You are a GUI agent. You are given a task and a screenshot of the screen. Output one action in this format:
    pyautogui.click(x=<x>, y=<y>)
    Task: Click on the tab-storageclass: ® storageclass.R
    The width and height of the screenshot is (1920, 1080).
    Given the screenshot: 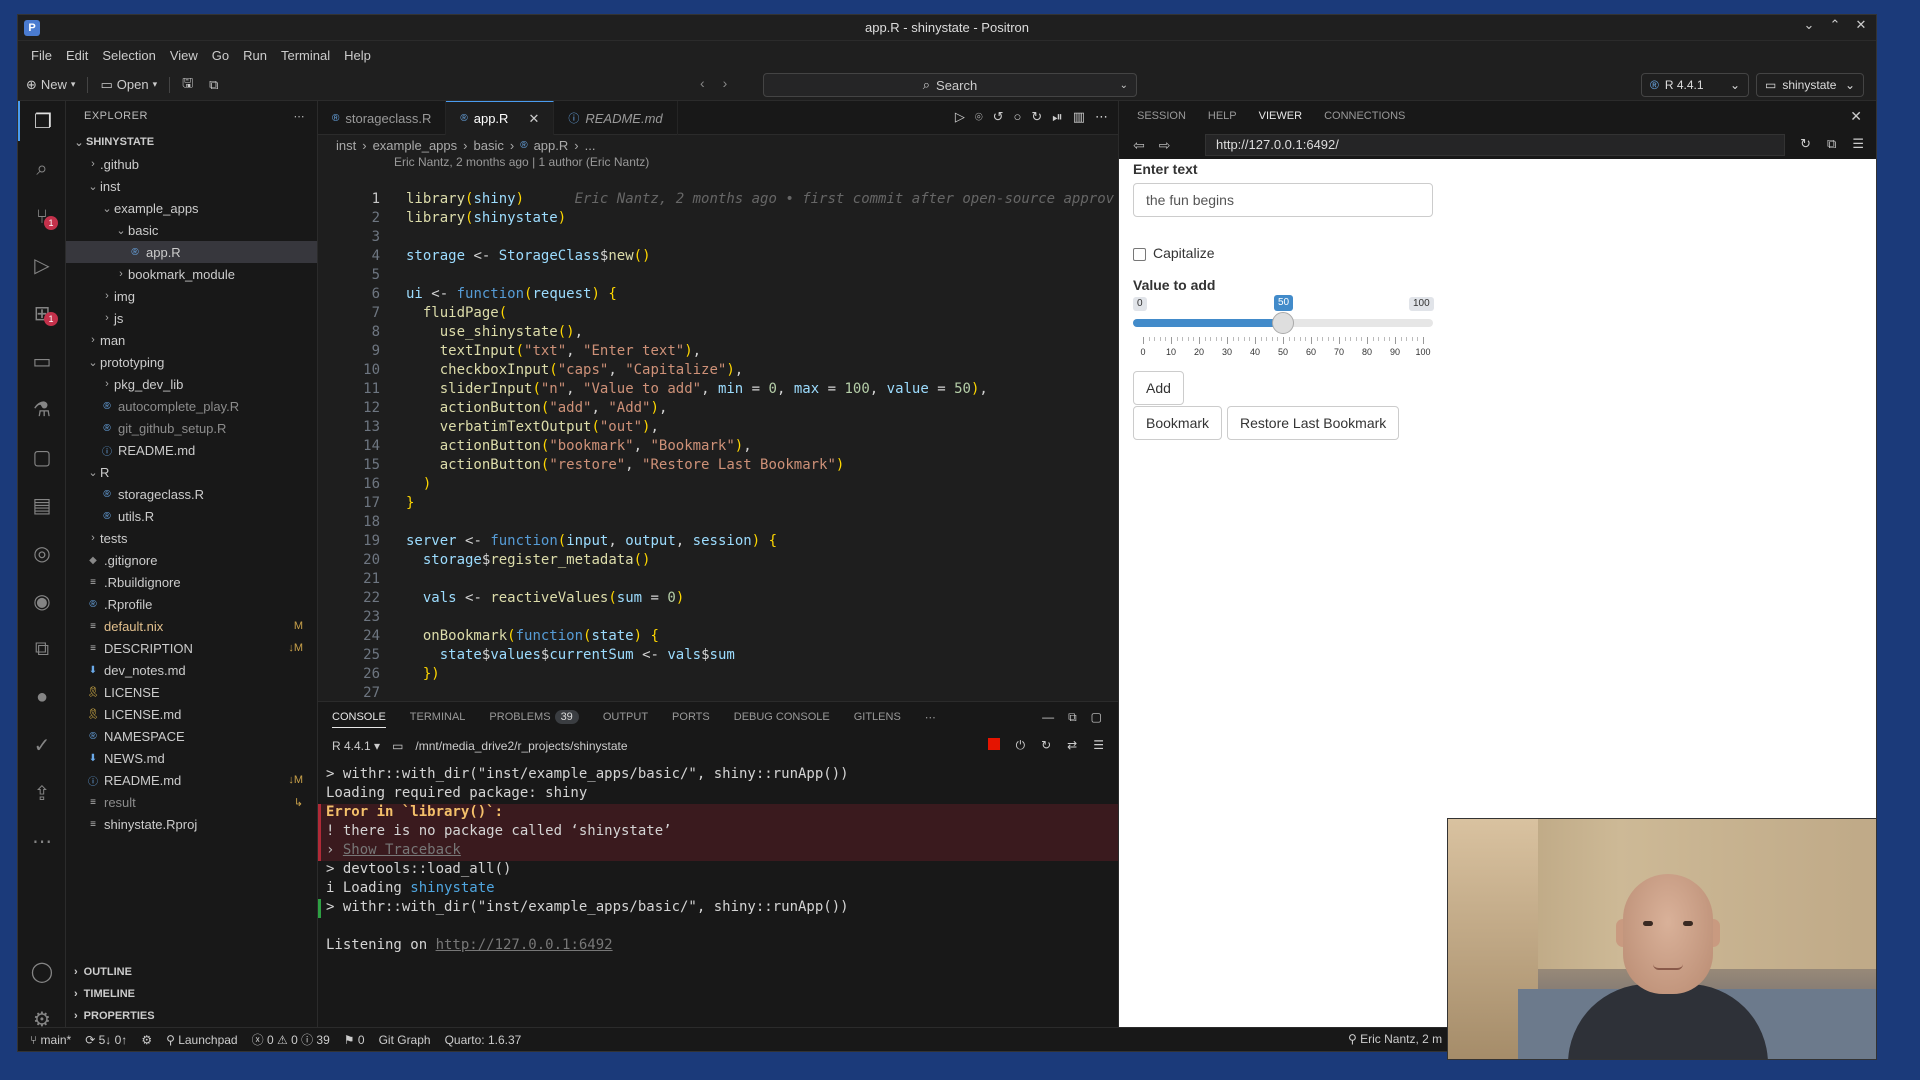 What is the action you would take?
    pyautogui.click(x=382, y=118)
    